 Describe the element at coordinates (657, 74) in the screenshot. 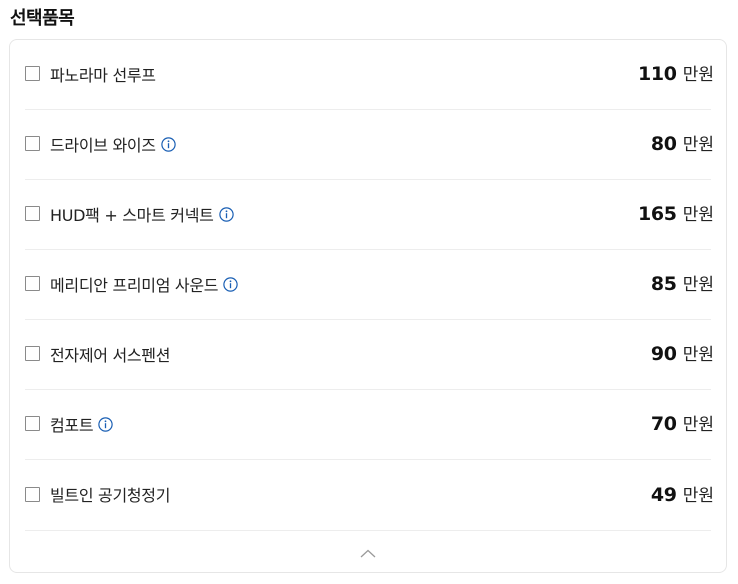

I see `price-amount: 110` at that location.